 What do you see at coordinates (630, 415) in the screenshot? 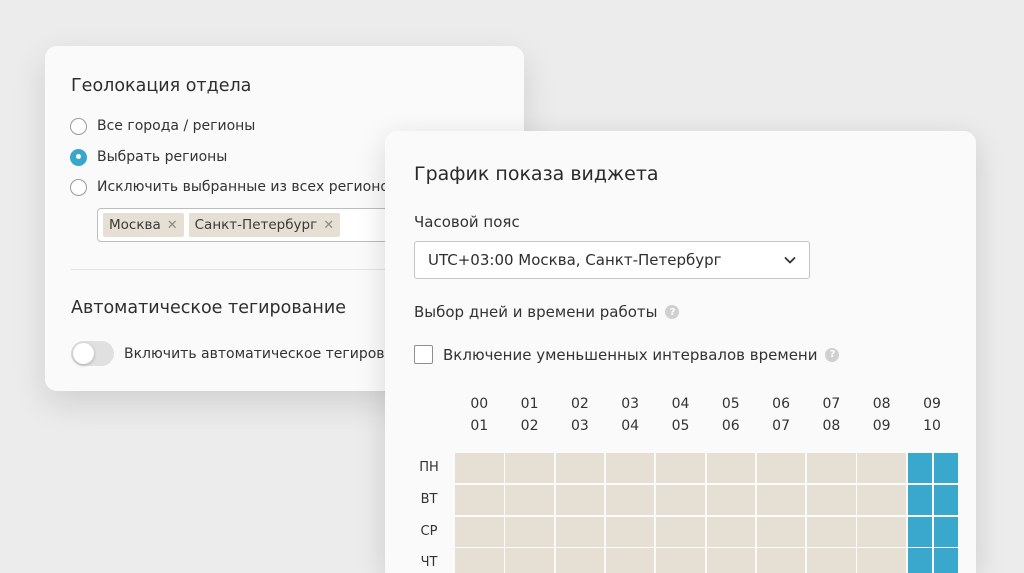
I see `hour-header: 03 04` at bounding box center [630, 415].